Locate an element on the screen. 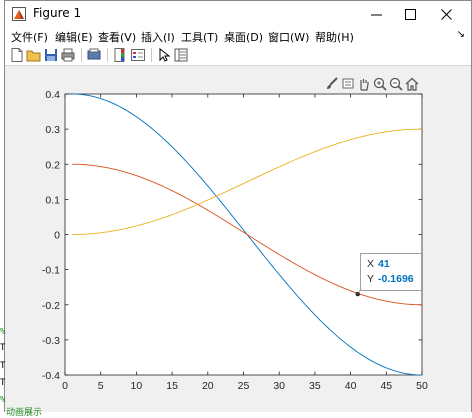  datatip-box: X 41 Y -0.1696 is located at coordinates (391, 272).